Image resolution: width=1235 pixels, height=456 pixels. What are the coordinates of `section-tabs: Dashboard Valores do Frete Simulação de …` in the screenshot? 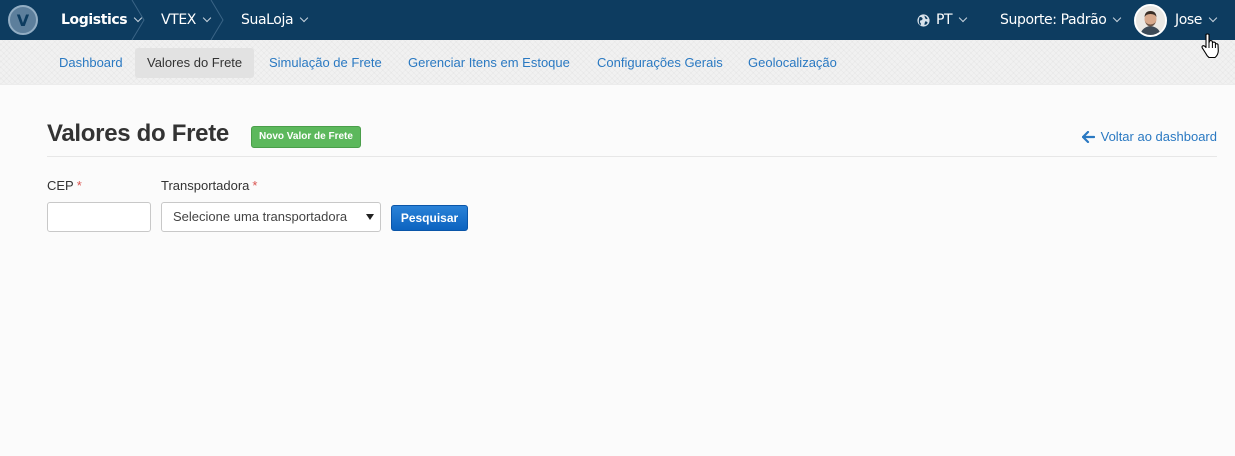 It's located at (617, 62).